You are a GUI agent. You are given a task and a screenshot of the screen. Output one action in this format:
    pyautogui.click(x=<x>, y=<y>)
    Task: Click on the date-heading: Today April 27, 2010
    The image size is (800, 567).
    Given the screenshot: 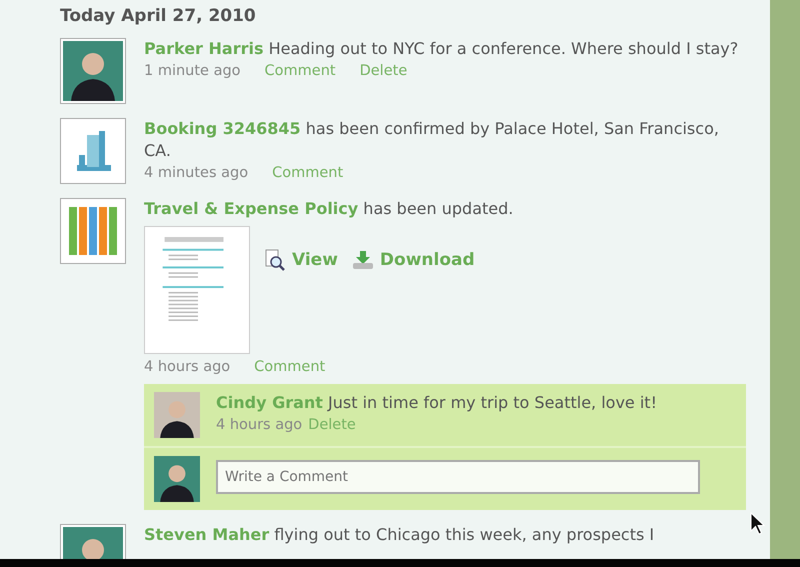 What is the action you would take?
    pyautogui.click(x=158, y=16)
    